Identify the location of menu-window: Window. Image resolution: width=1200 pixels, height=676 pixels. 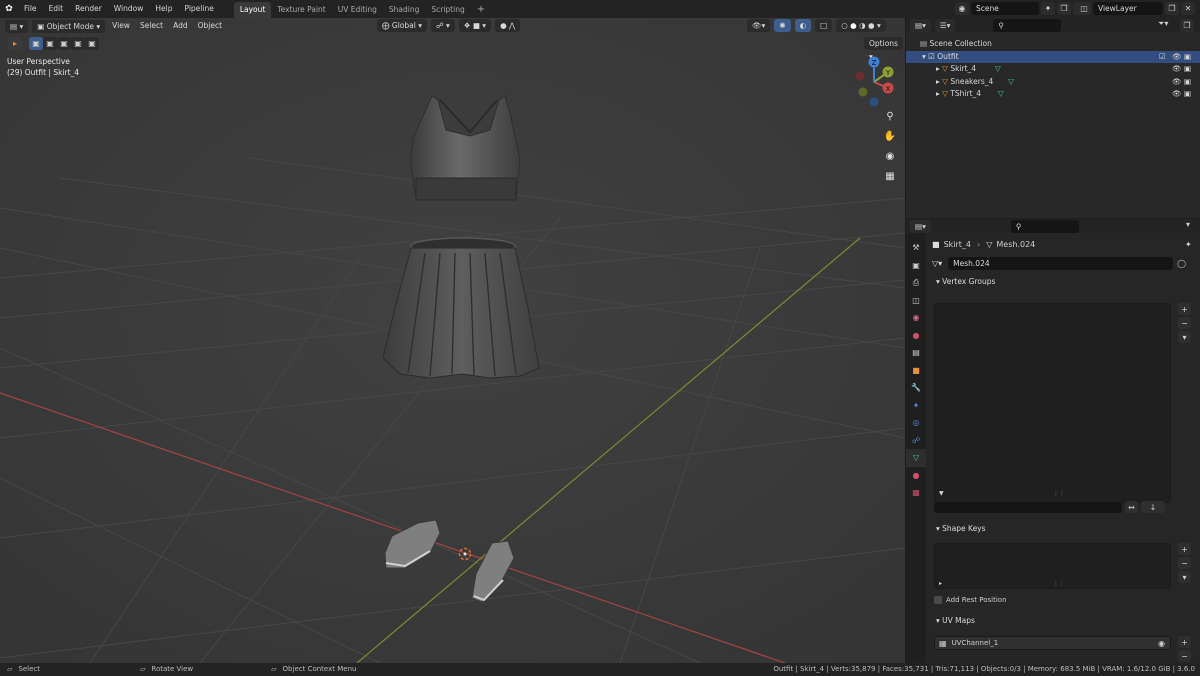
(129, 9).